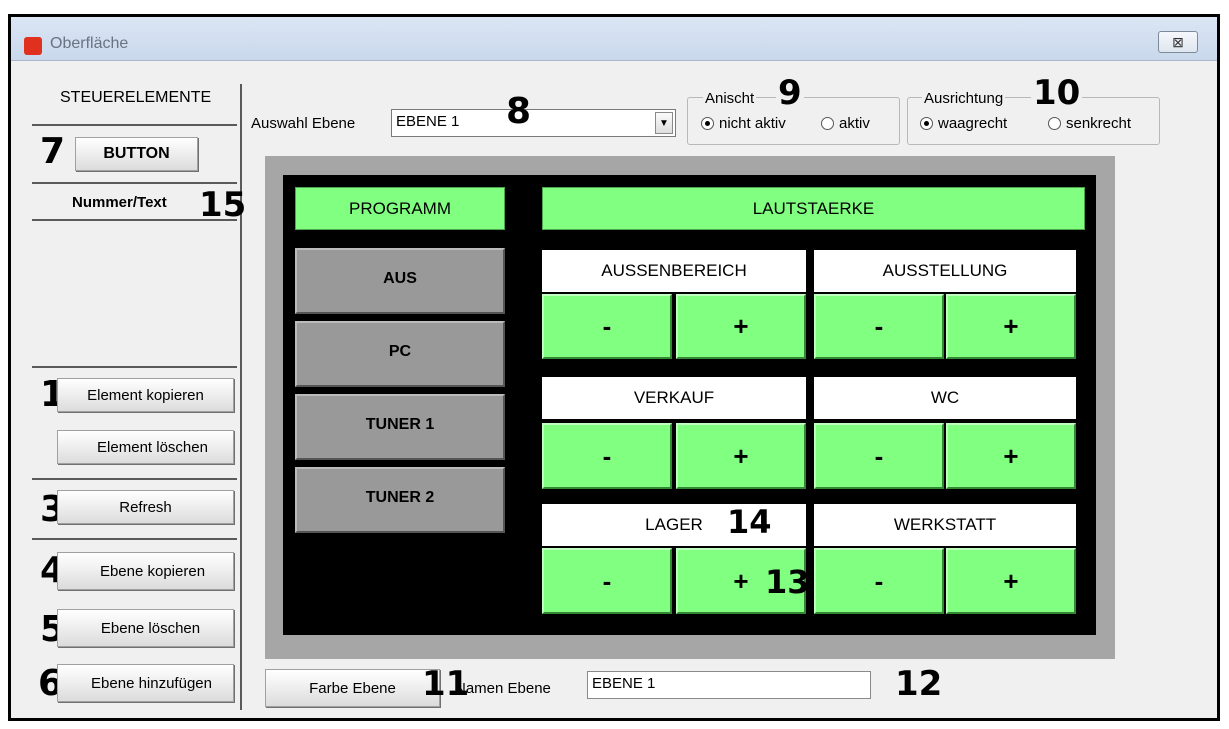  Describe the element at coordinates (119, 202) in the screenshot. I see `nummer-text-tool: Nummer/Text` at that location.